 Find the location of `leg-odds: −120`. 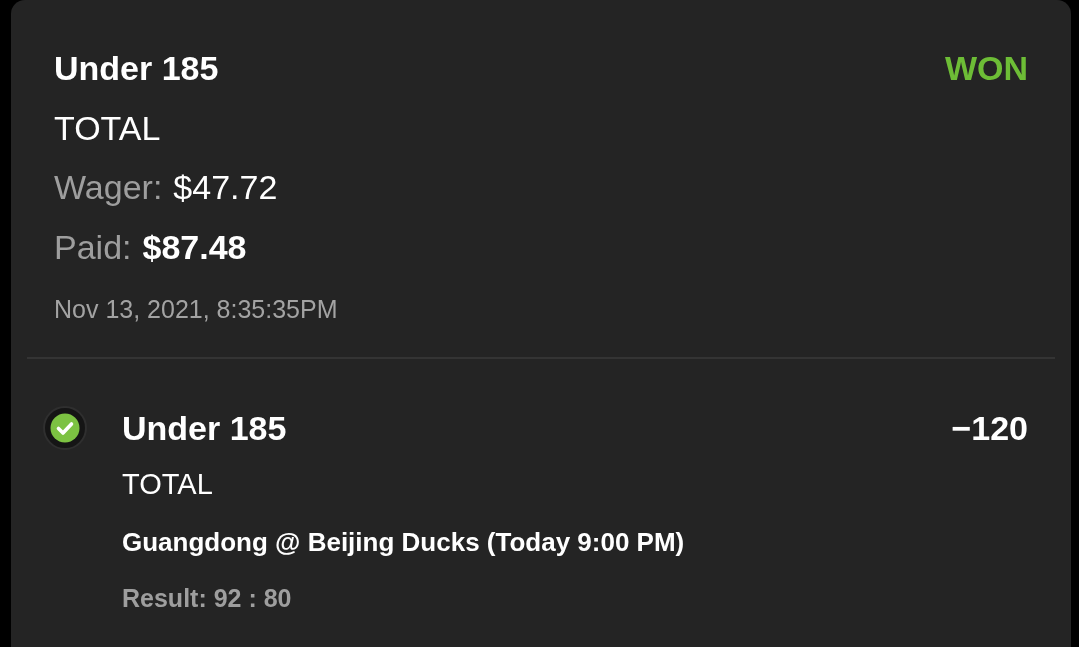

leg-odds: −120 is located at coordinates (989, 428).